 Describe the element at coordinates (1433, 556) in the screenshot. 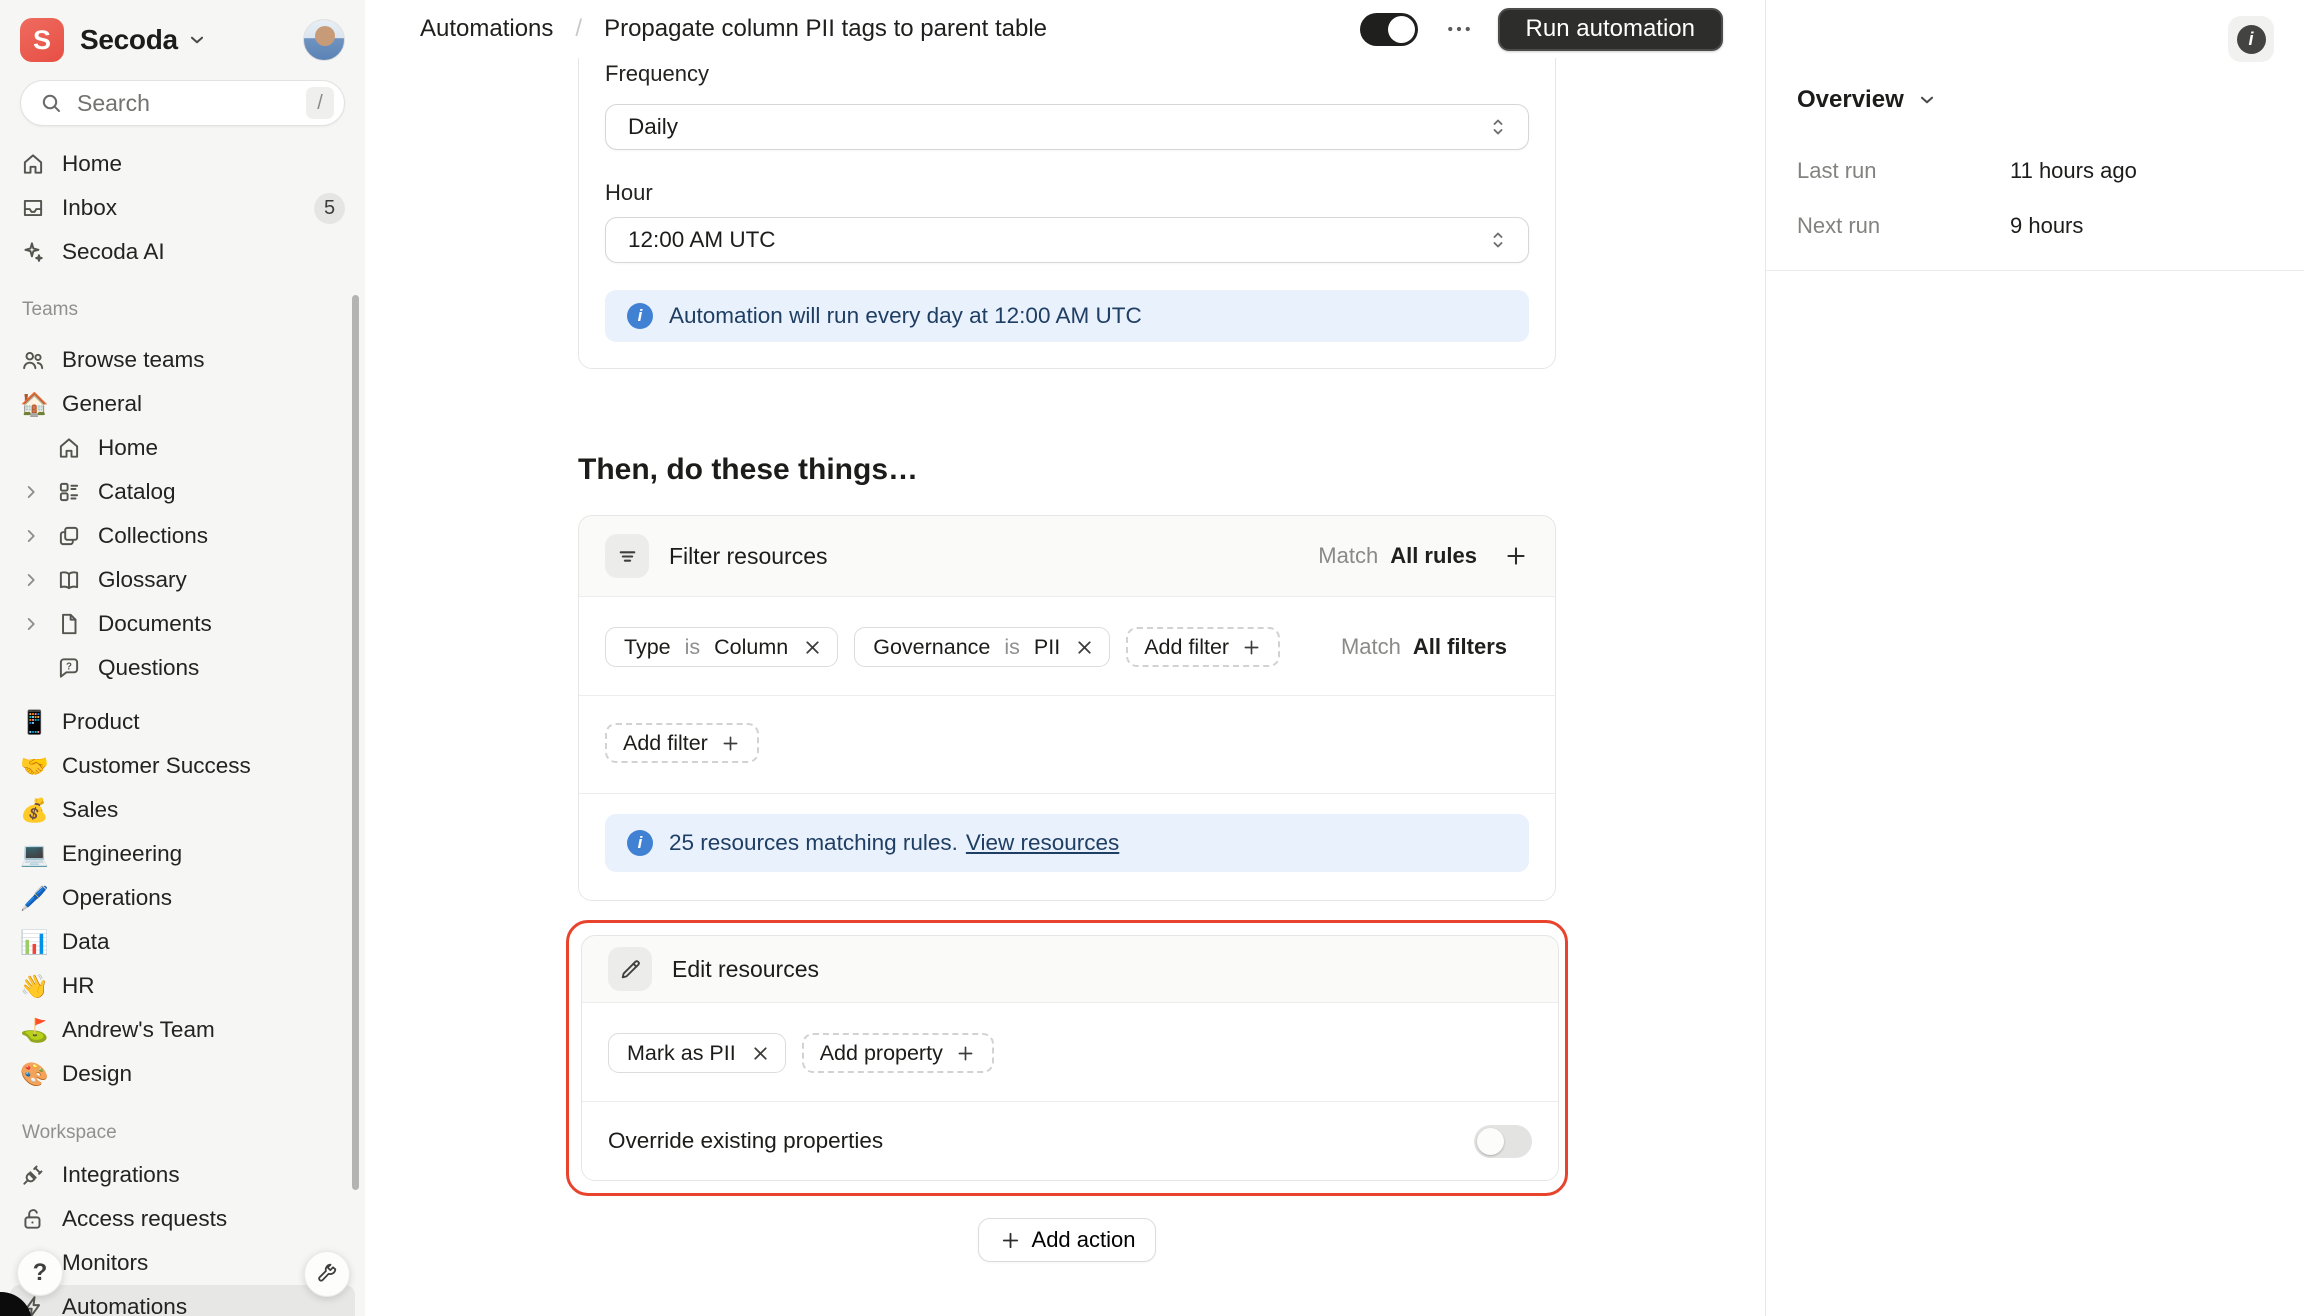

I see `match-value: All rules` at that location.